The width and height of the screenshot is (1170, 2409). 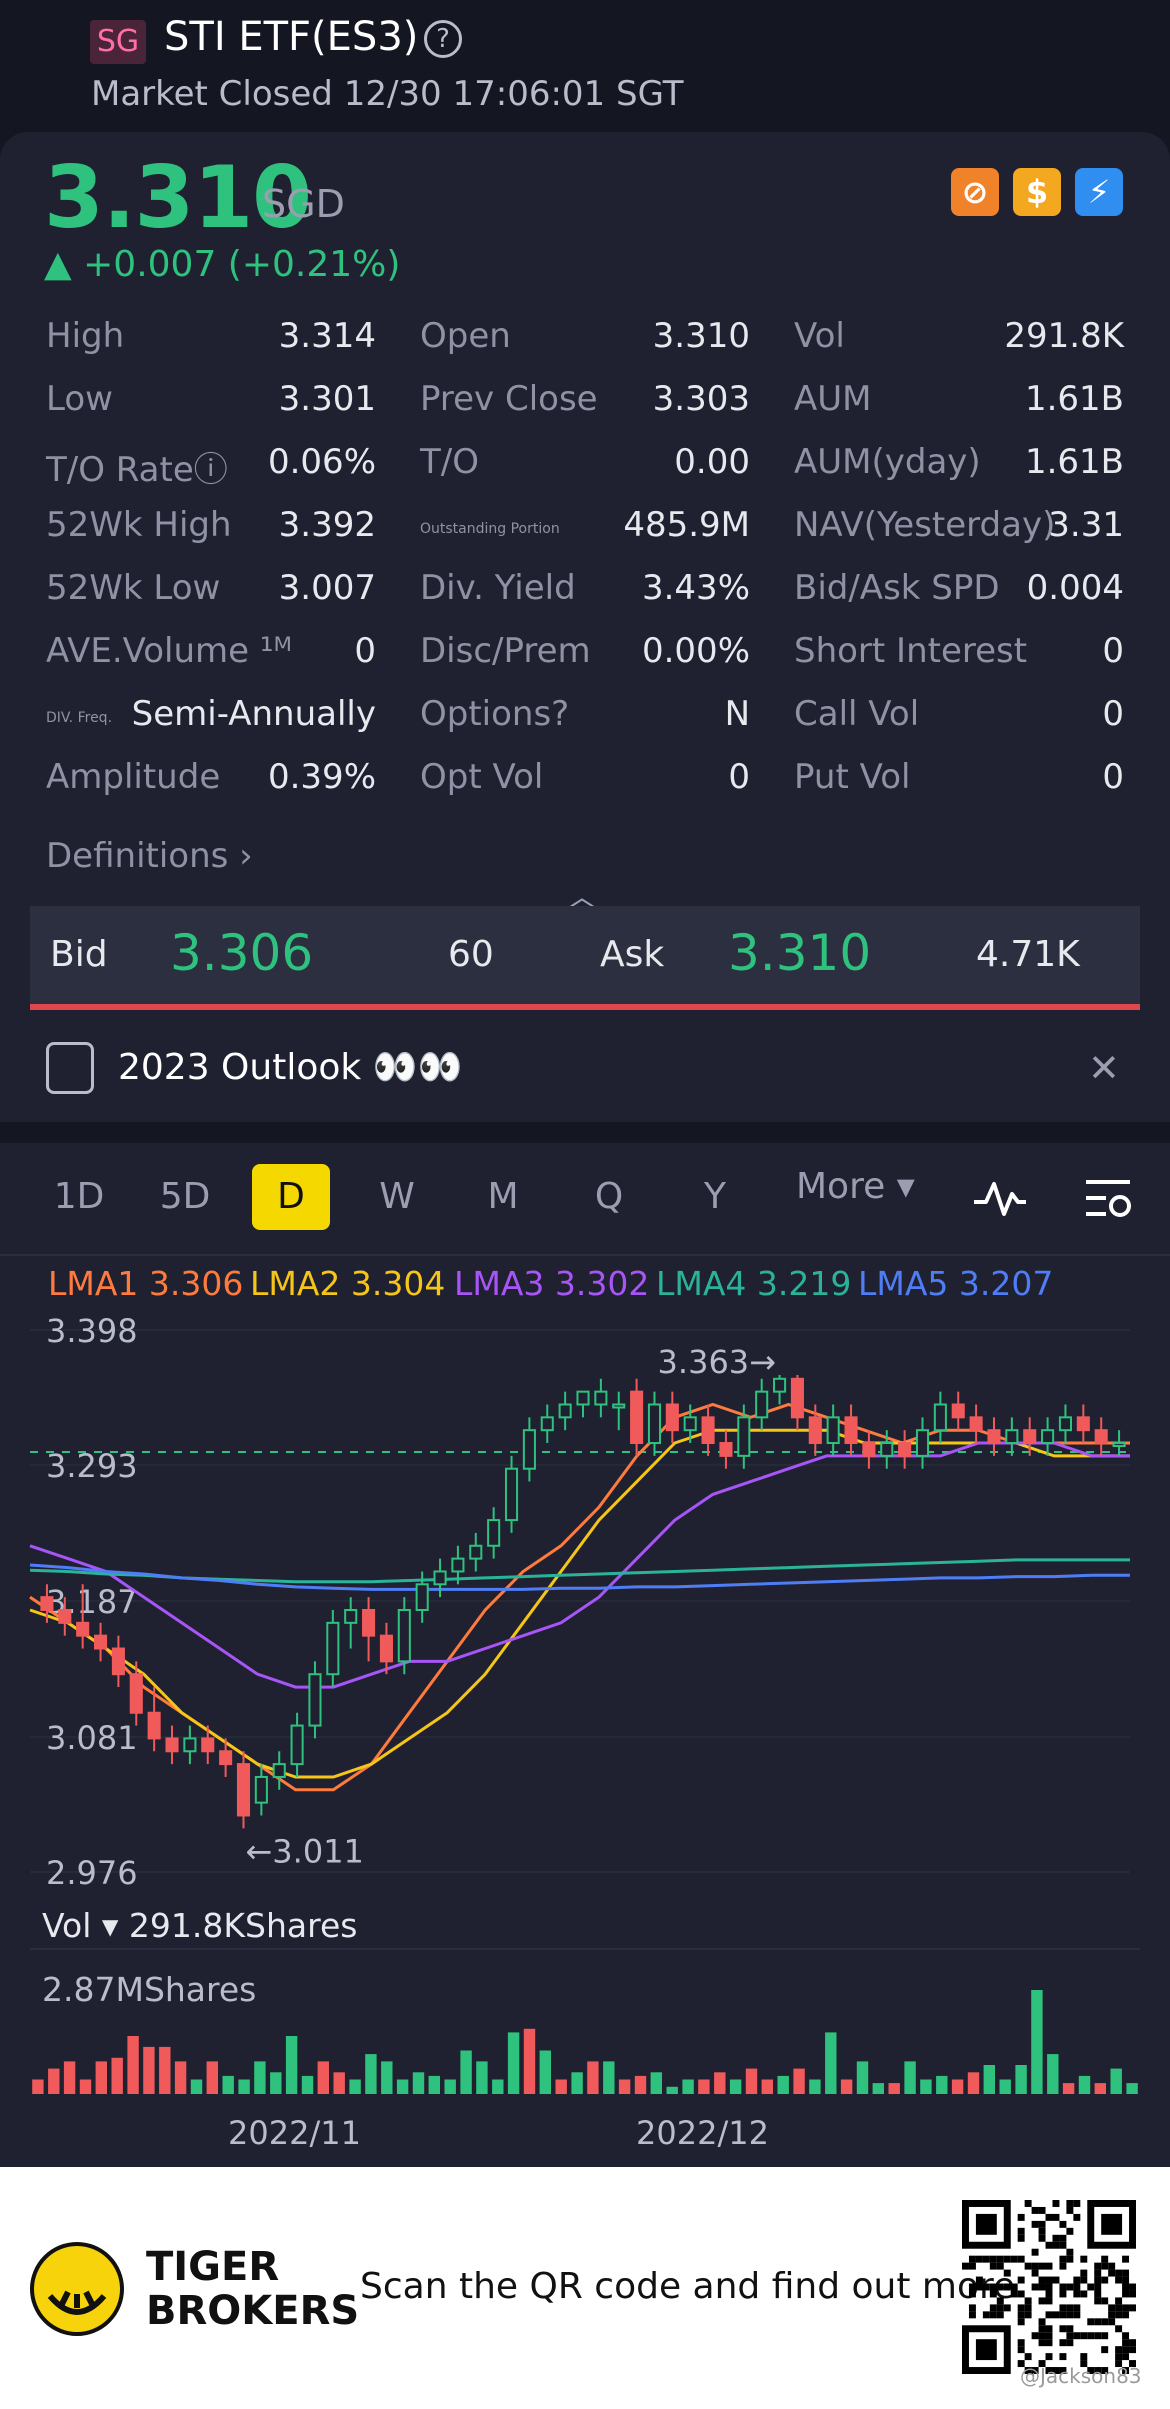 I want to click on period-tab: Y, so click(x=715, y=1197).